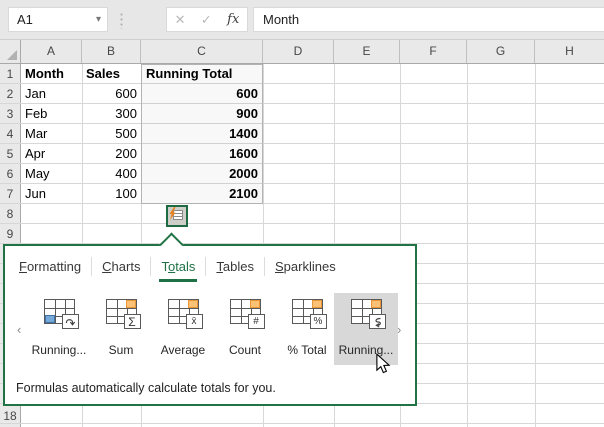  I want to click on cell-c5: 1600, so click(199, 154).